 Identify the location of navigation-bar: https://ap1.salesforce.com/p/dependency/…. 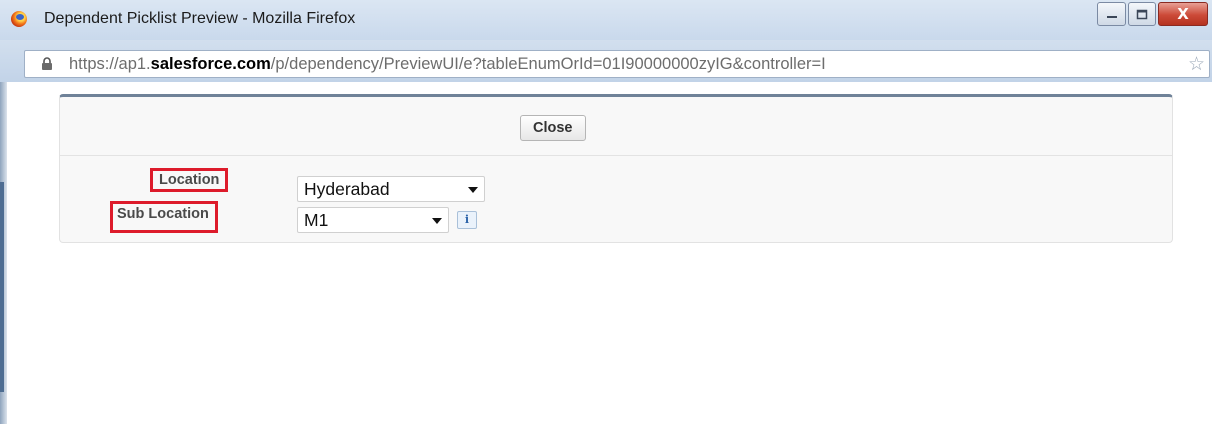
(606, 61).